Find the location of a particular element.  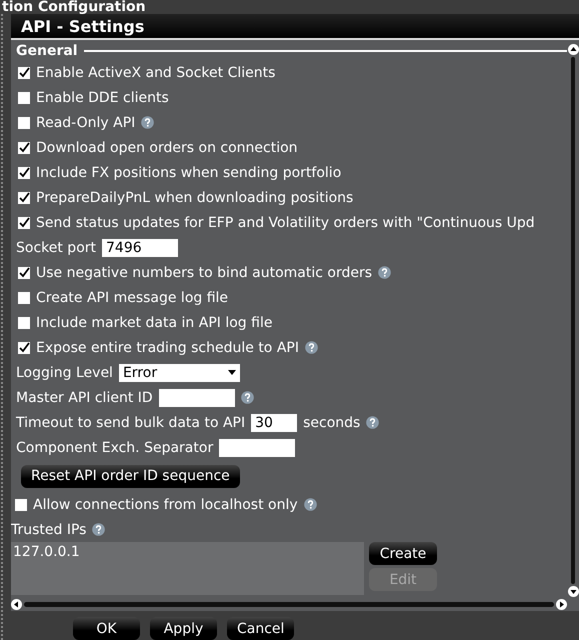

checkbox-label: Read-Only API is located at coordinates (86, 122).